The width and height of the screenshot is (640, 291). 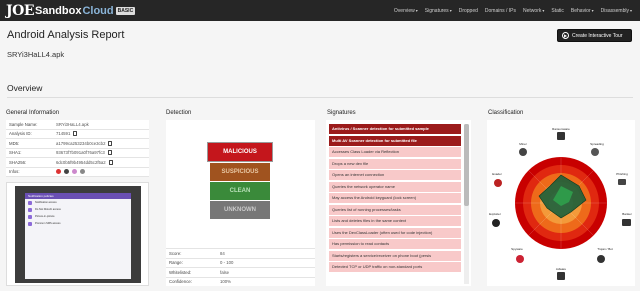 I want to click on bell-icon, so click(x=74, y=172).